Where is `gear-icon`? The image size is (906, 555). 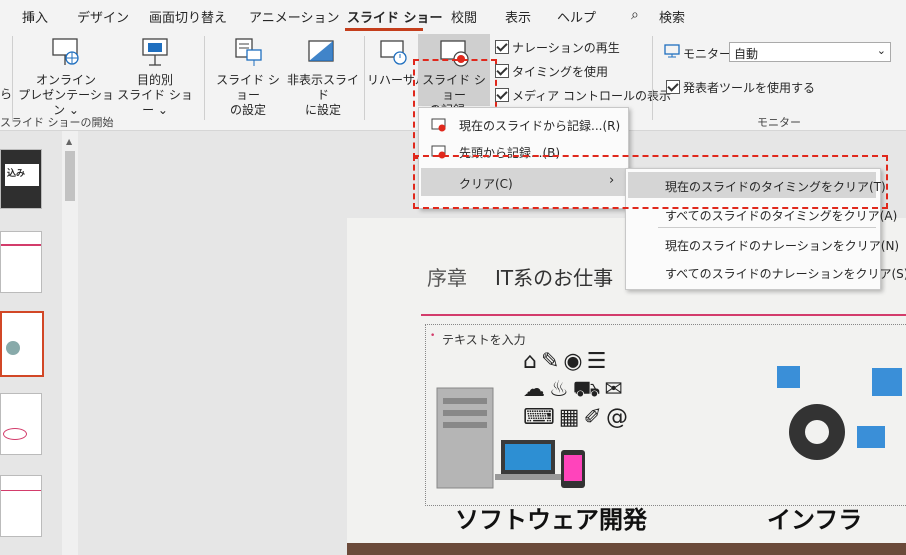
gear-icon is located at coordinates (839, 413).